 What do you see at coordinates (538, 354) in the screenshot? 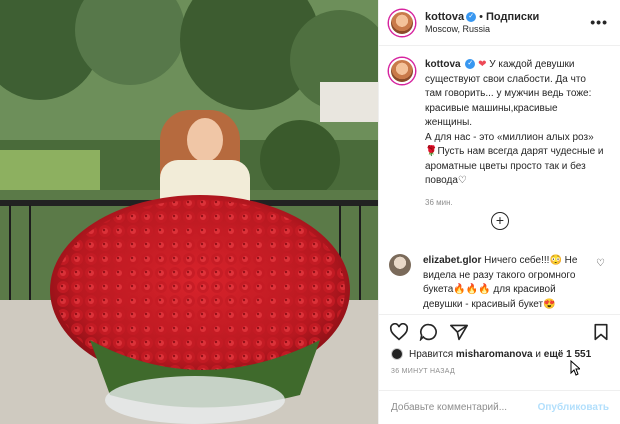
I see `likes-middle: и` at bounding box center [538, 354].